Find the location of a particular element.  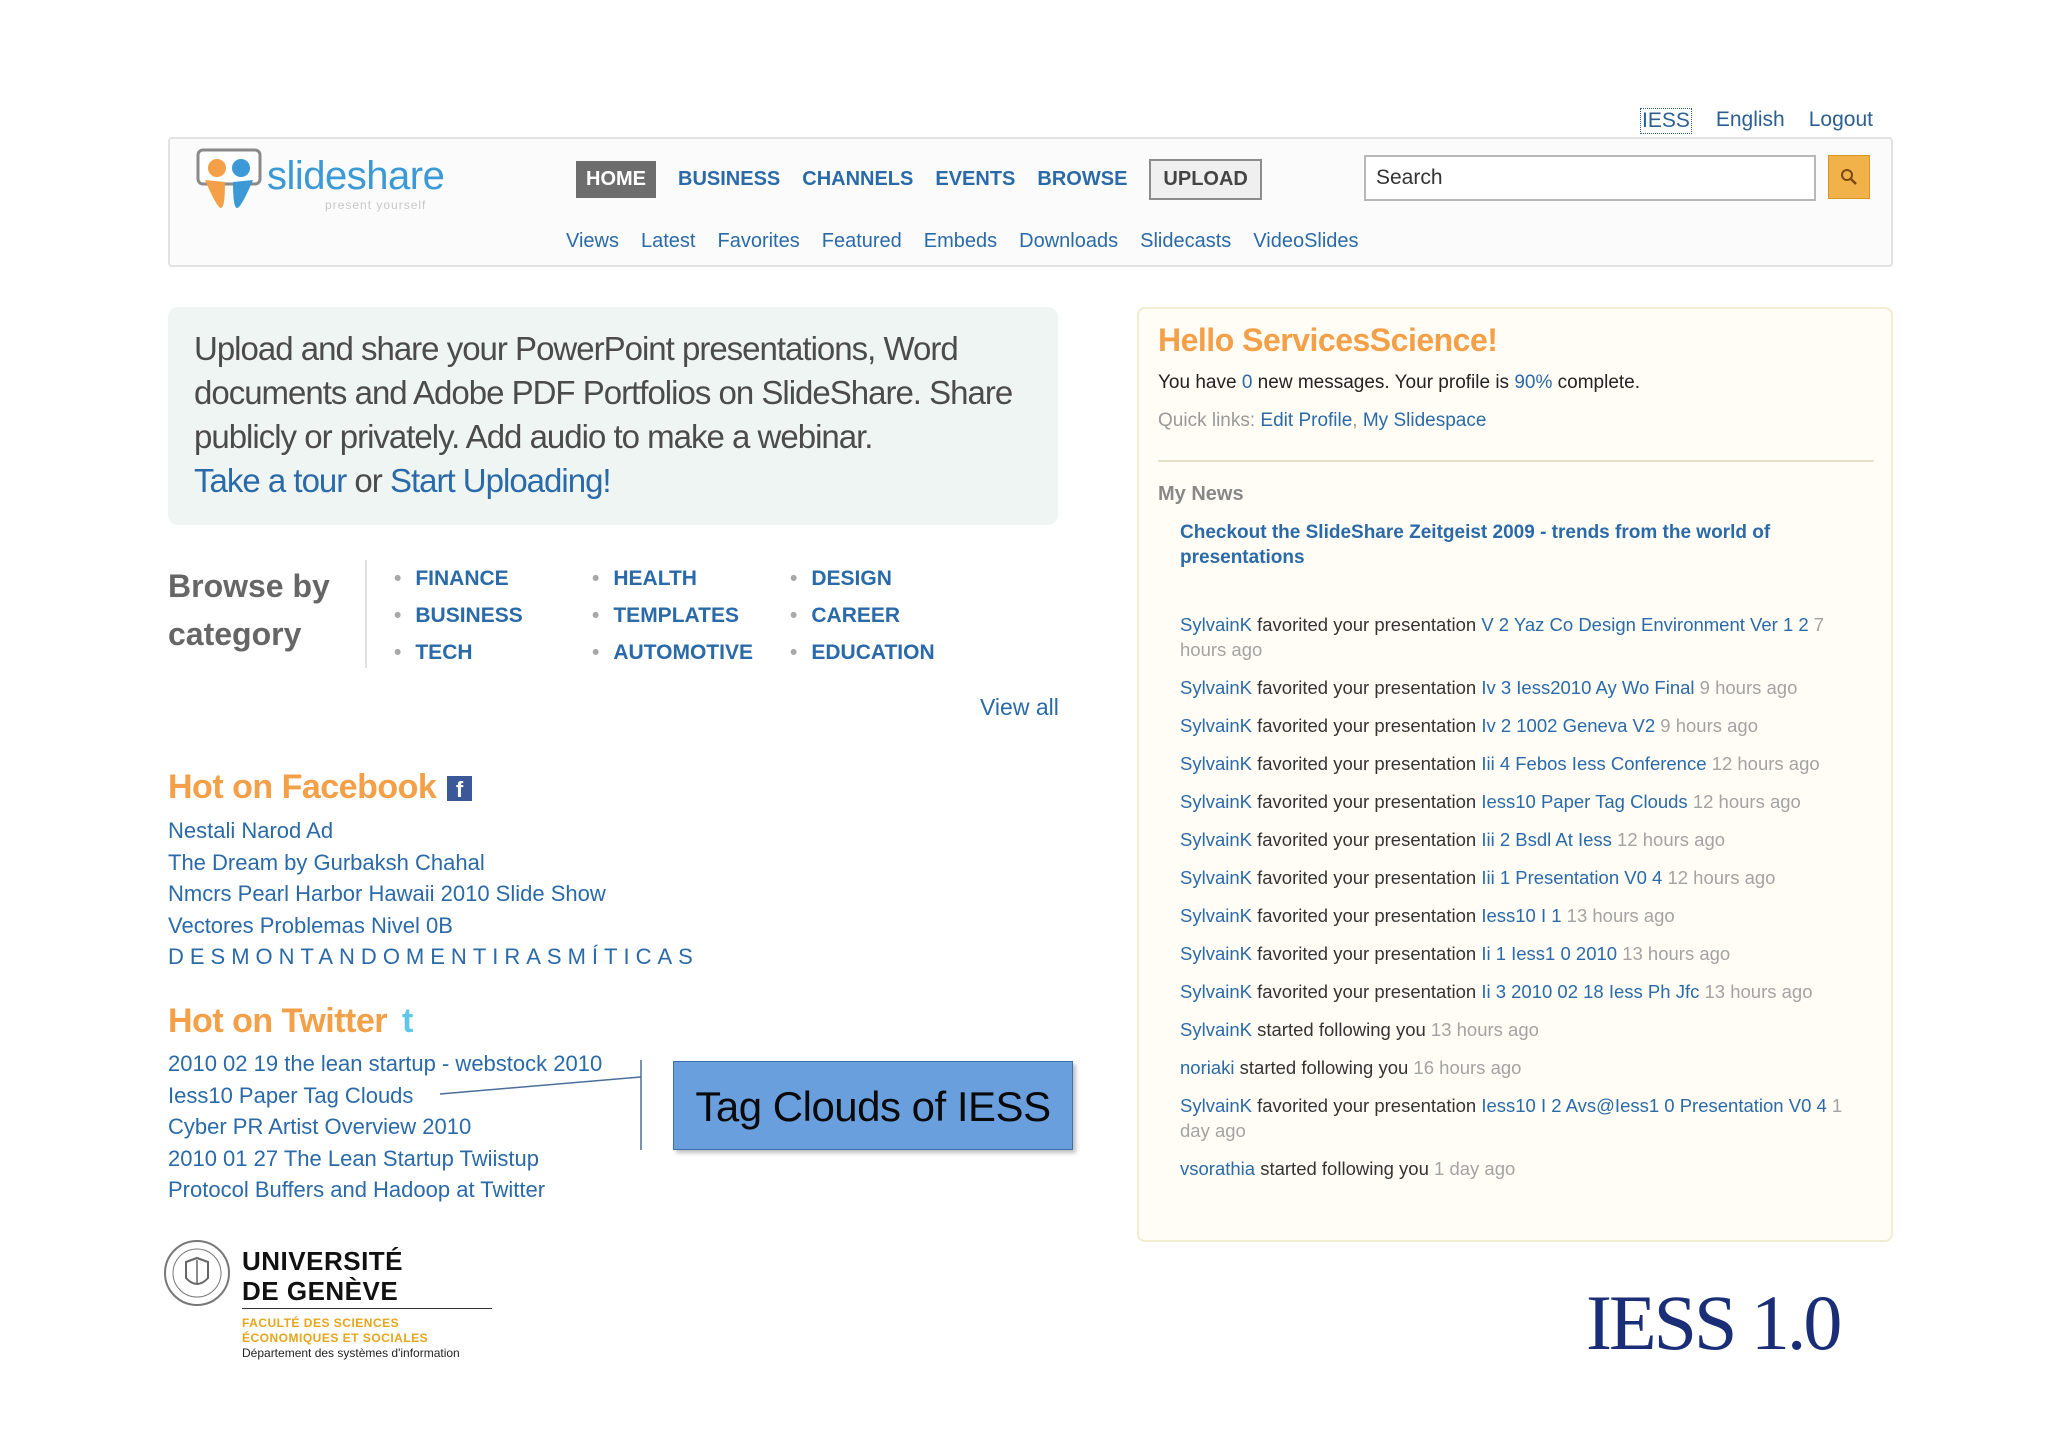

department-line: Département des systèmes d'information is located at coordinates (351, 1353).